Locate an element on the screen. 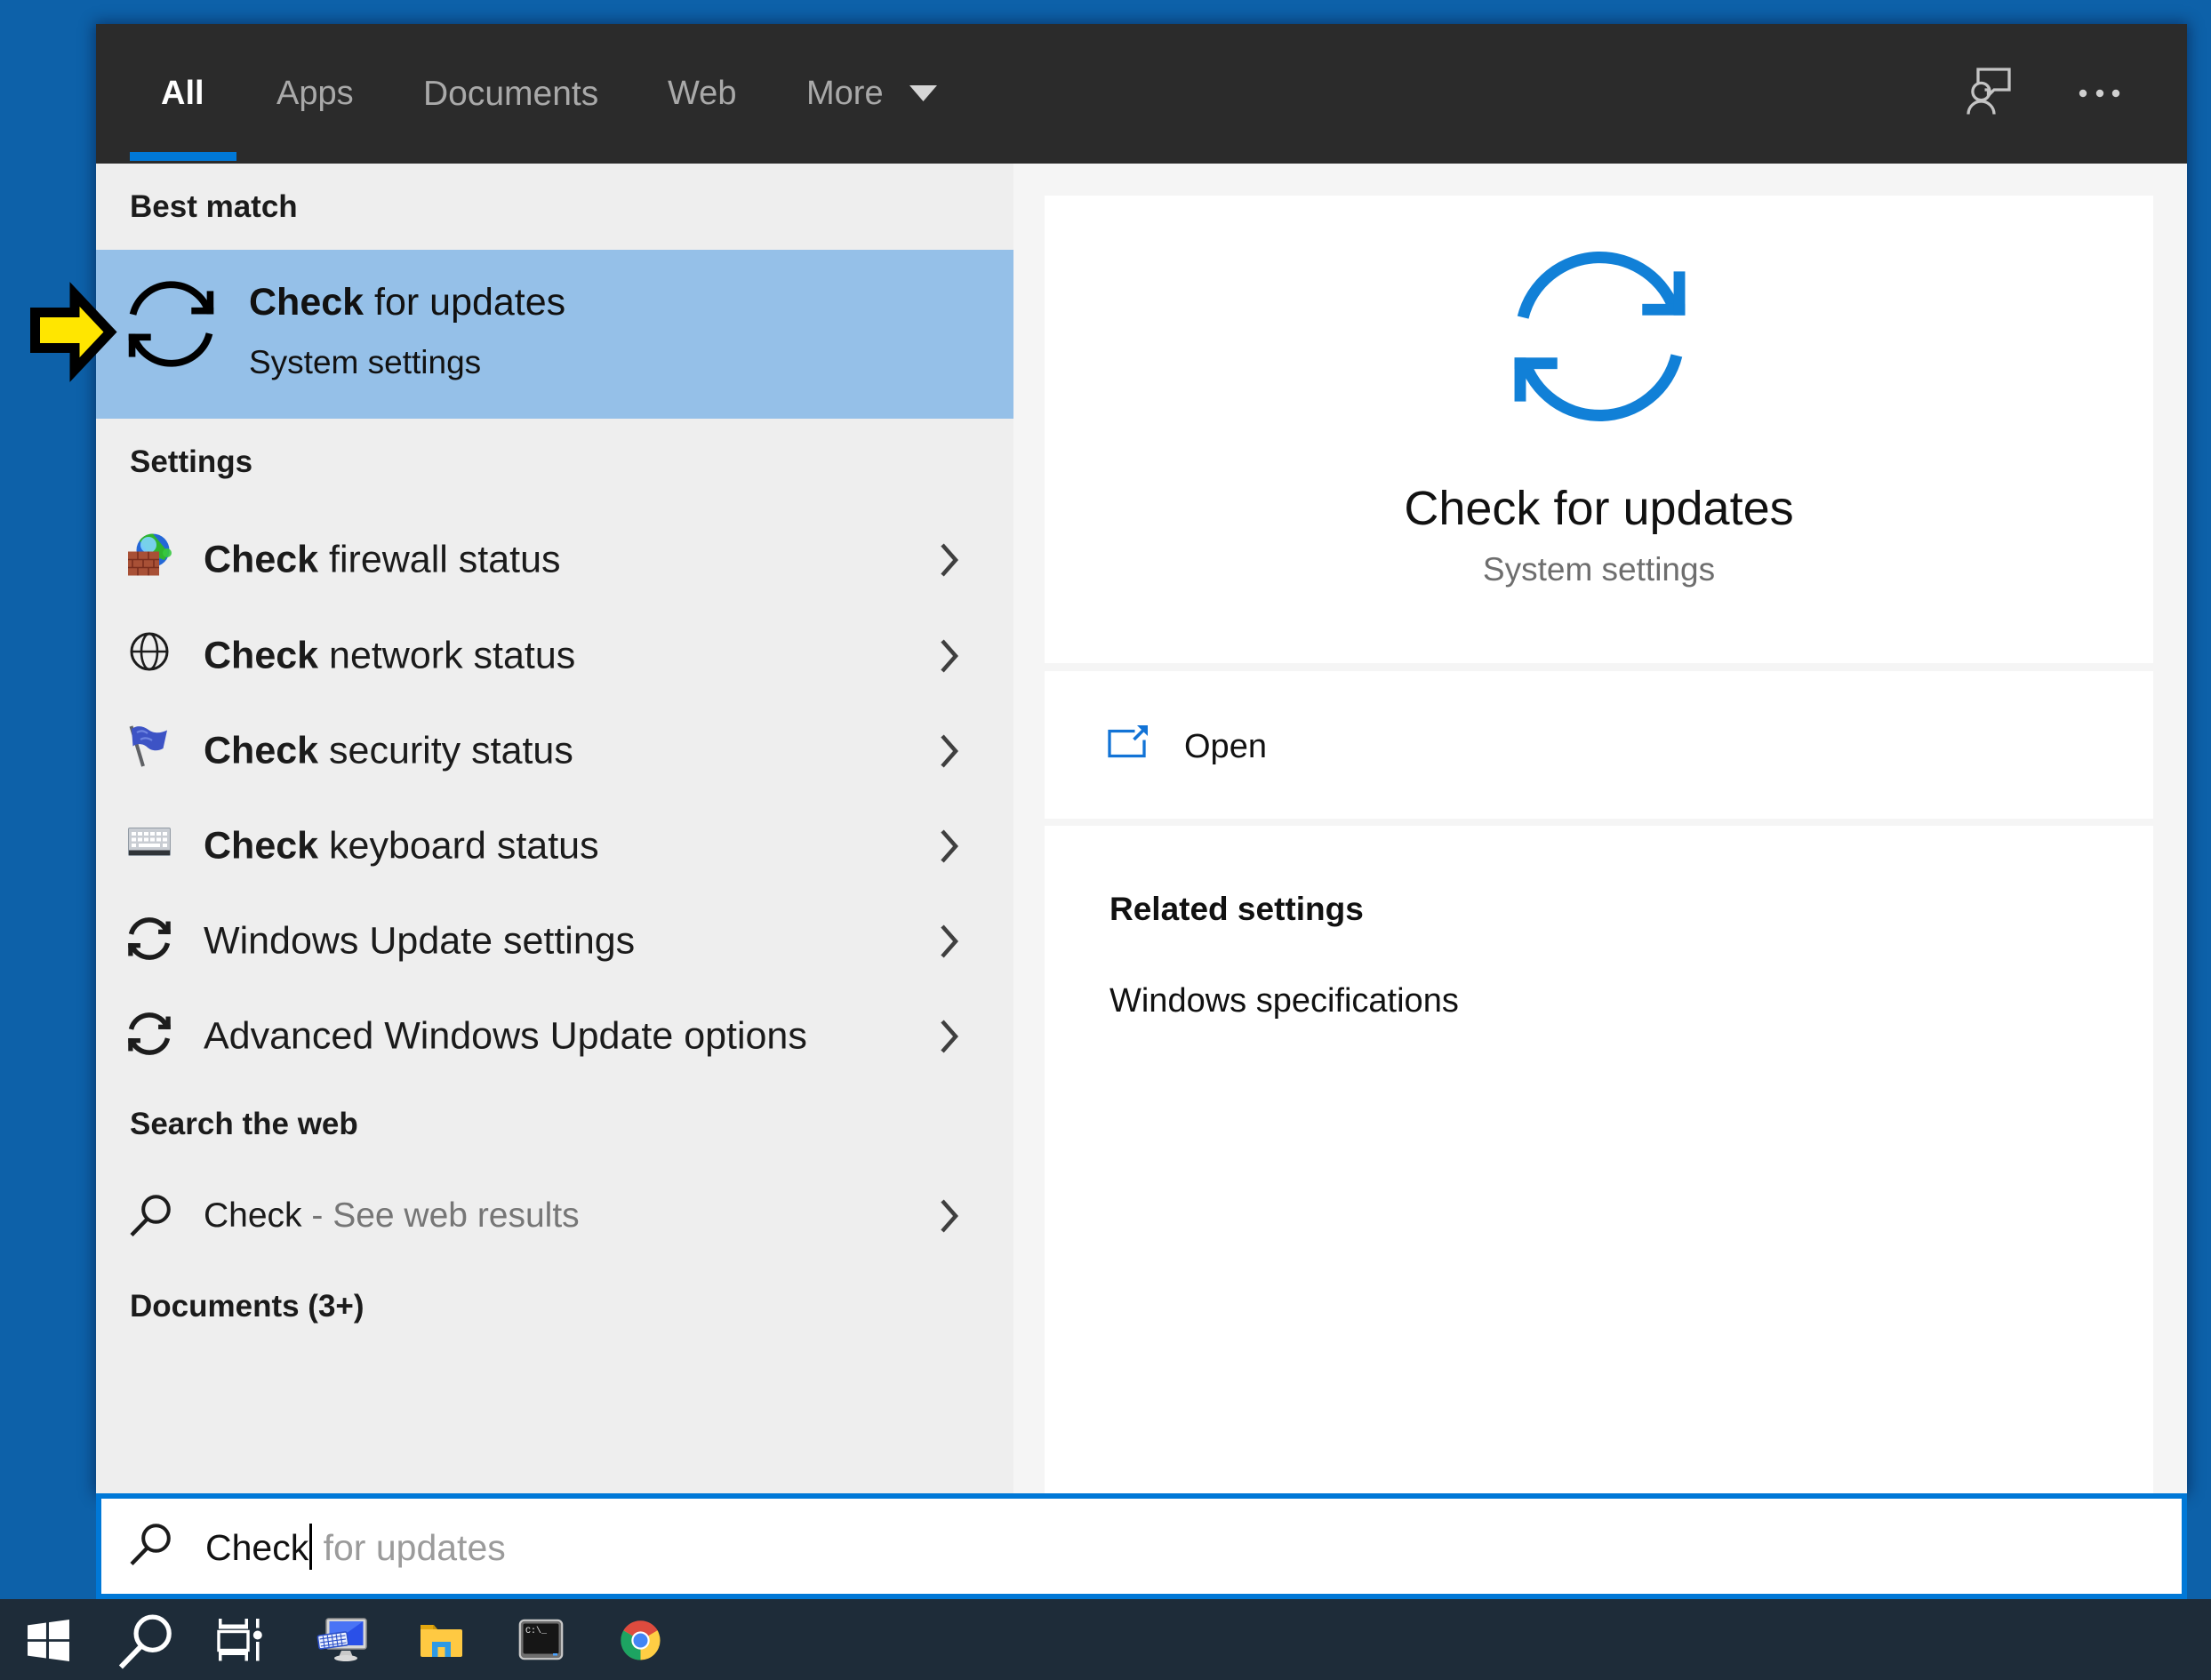 This screenshot has height=1680, width=2211. svg-text: C:\_ is located at coordinates (536, 1631).